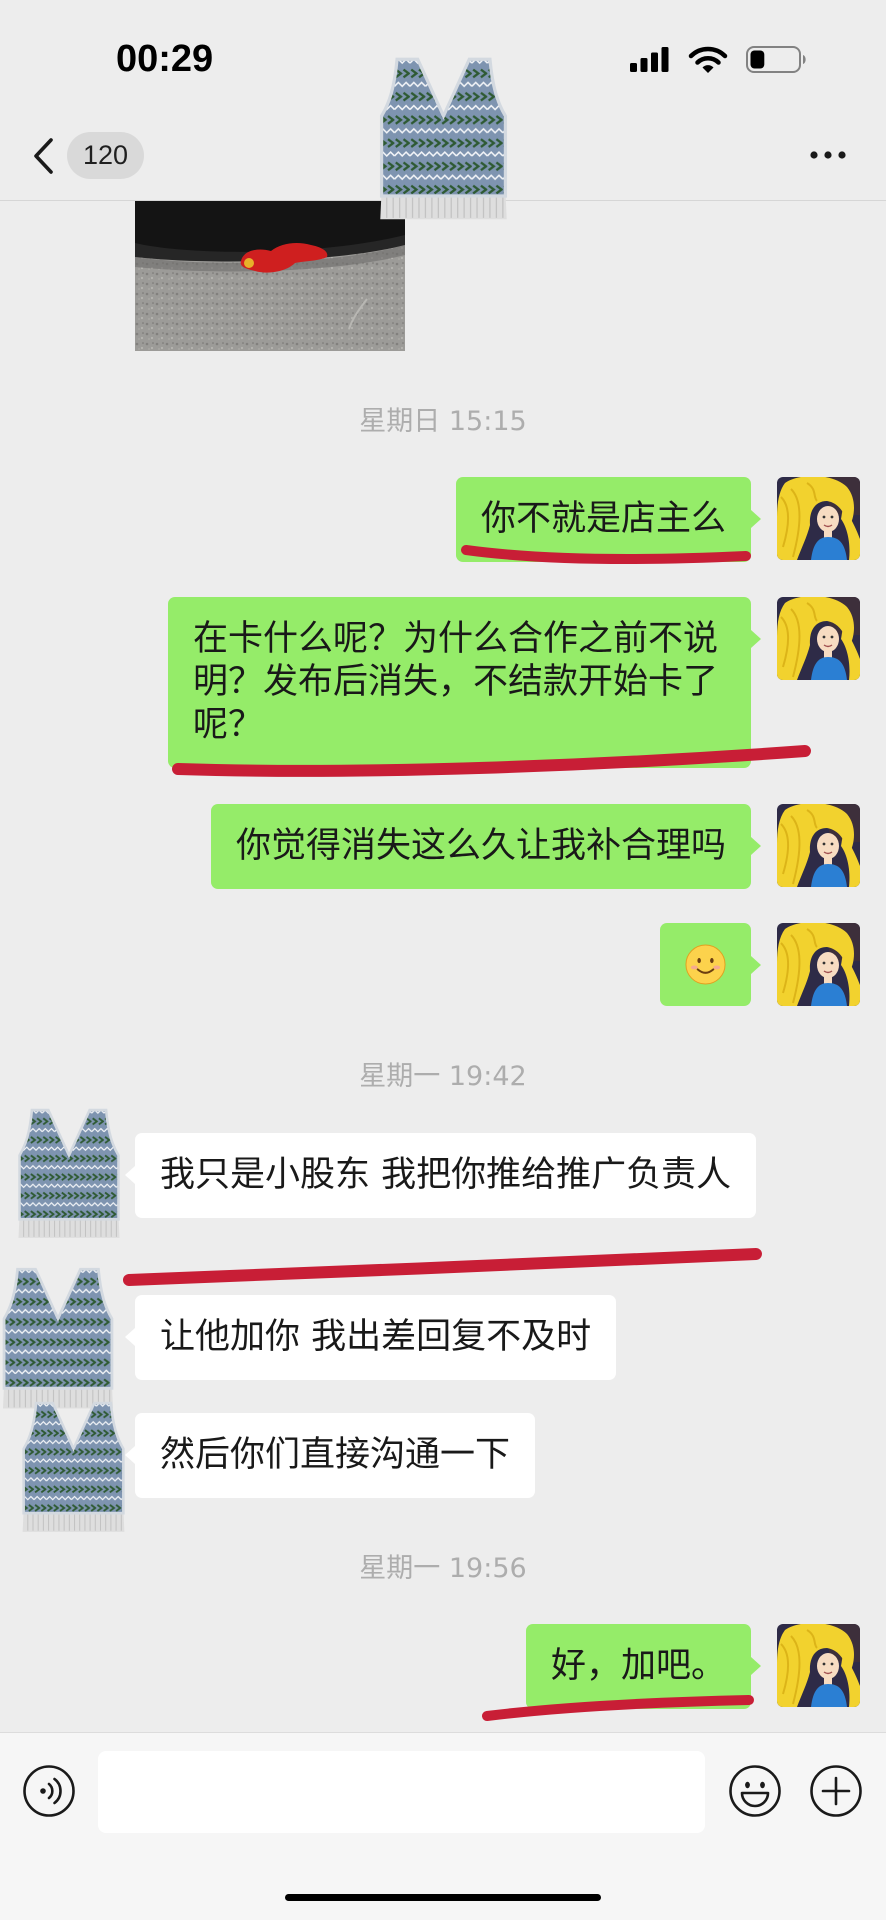  I want to click on vest-sticker, so click(443, 140).